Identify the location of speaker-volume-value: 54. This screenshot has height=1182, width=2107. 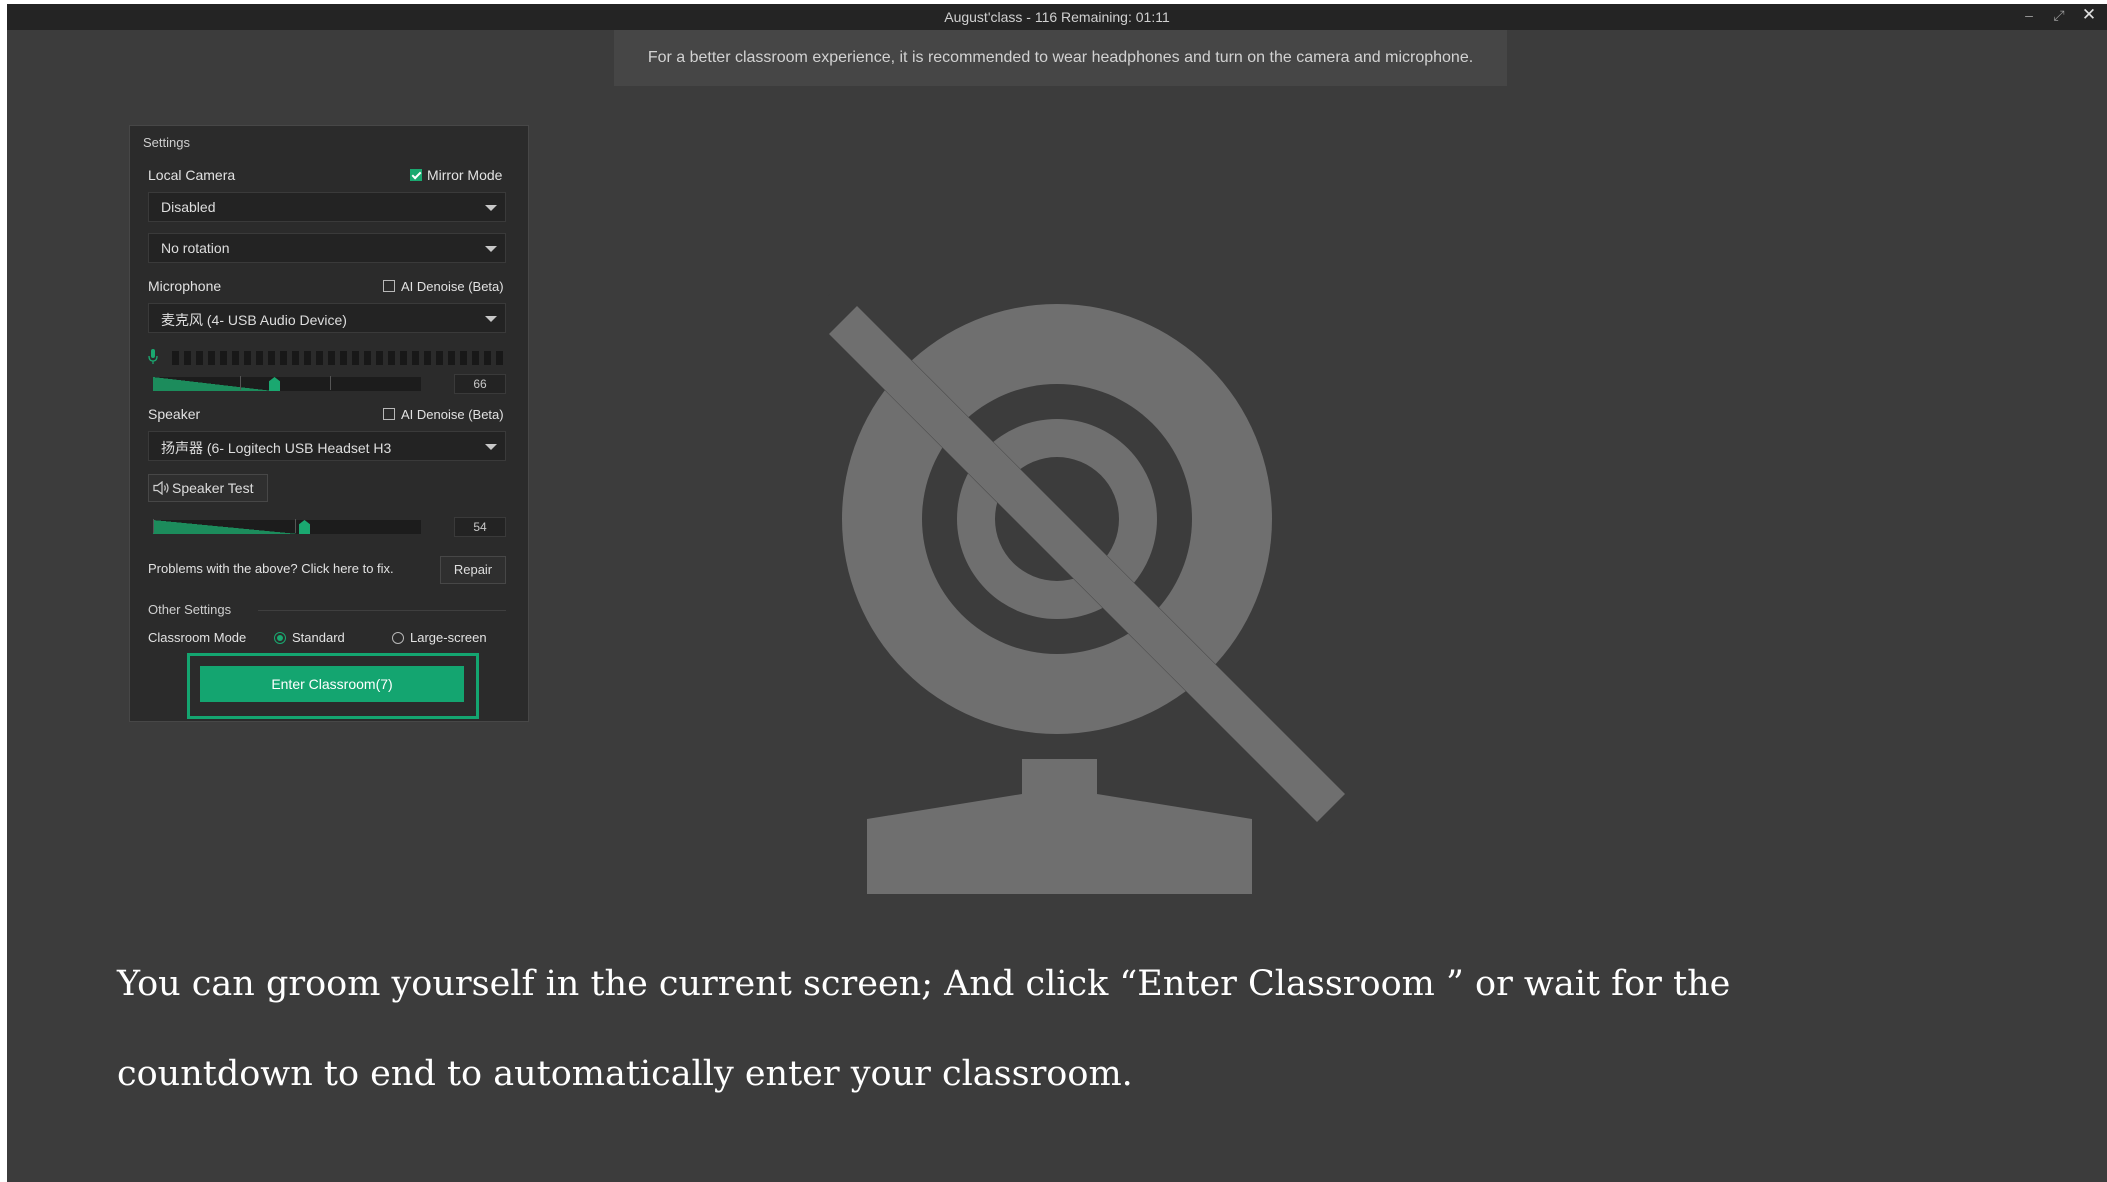
(480, 527).